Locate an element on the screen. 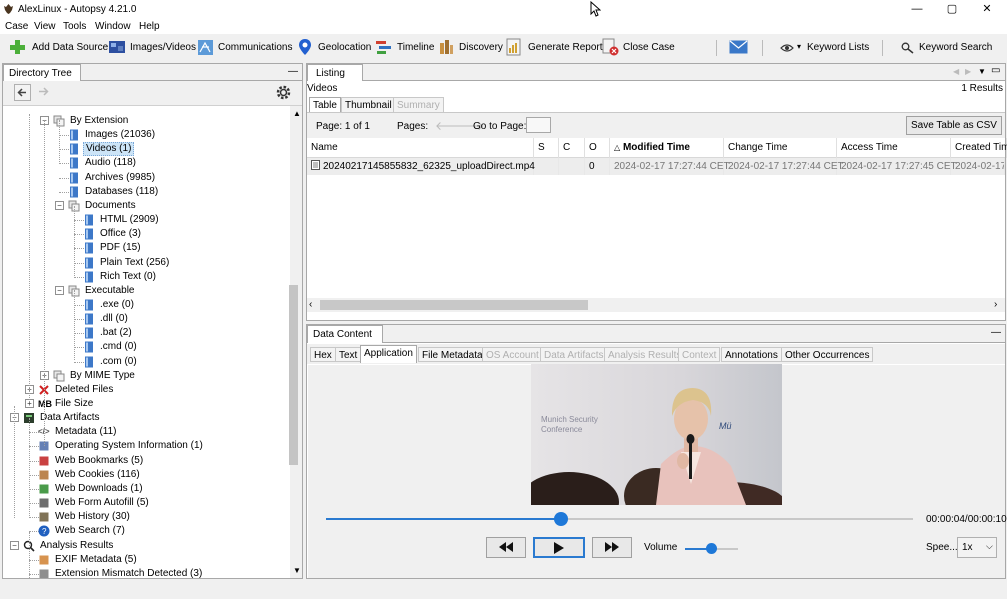 The image size is (1007, 599). images-videos-button: Images/Videos is located at coordinates (163, 47).